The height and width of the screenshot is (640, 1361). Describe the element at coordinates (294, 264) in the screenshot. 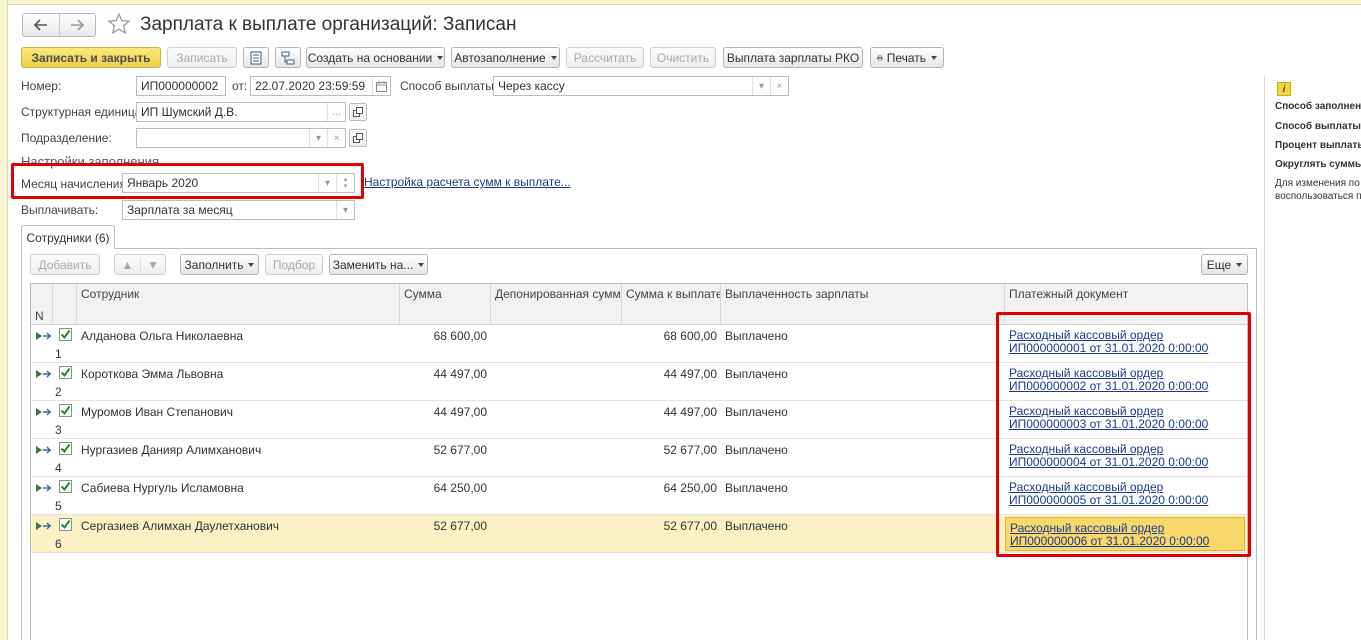

I see `select-button: Подбор` at that location.